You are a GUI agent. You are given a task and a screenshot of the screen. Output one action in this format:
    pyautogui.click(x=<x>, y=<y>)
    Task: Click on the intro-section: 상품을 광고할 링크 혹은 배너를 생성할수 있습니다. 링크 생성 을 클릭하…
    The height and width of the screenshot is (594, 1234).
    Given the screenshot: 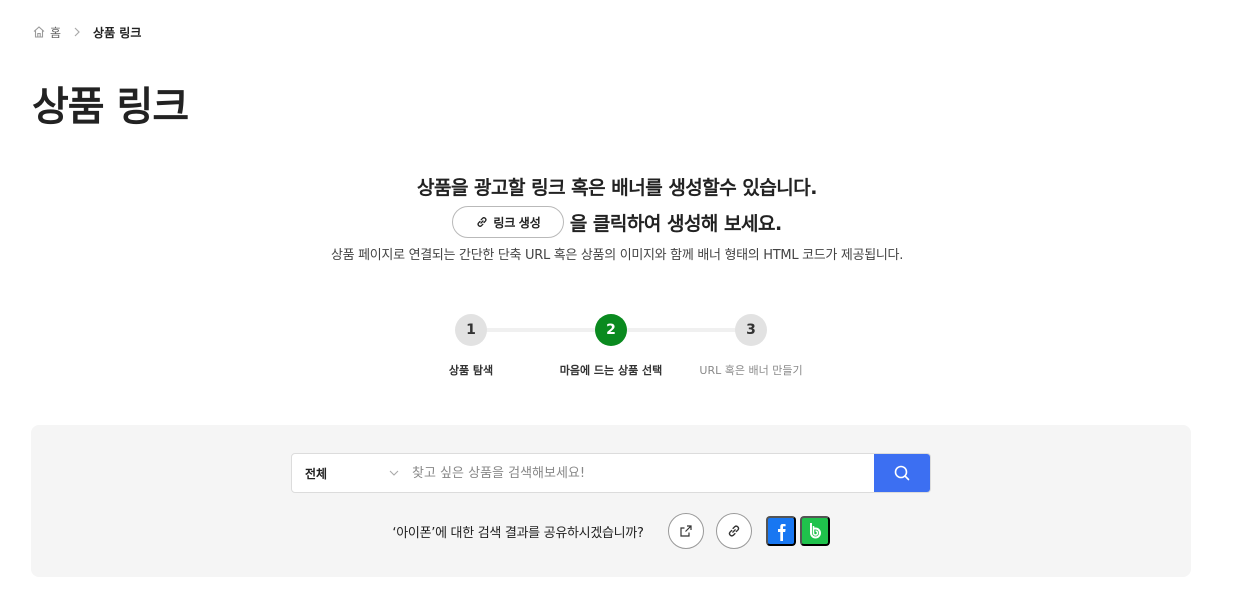 What is the action you would take?
    pyautogui.click(x=617, y=218)
    